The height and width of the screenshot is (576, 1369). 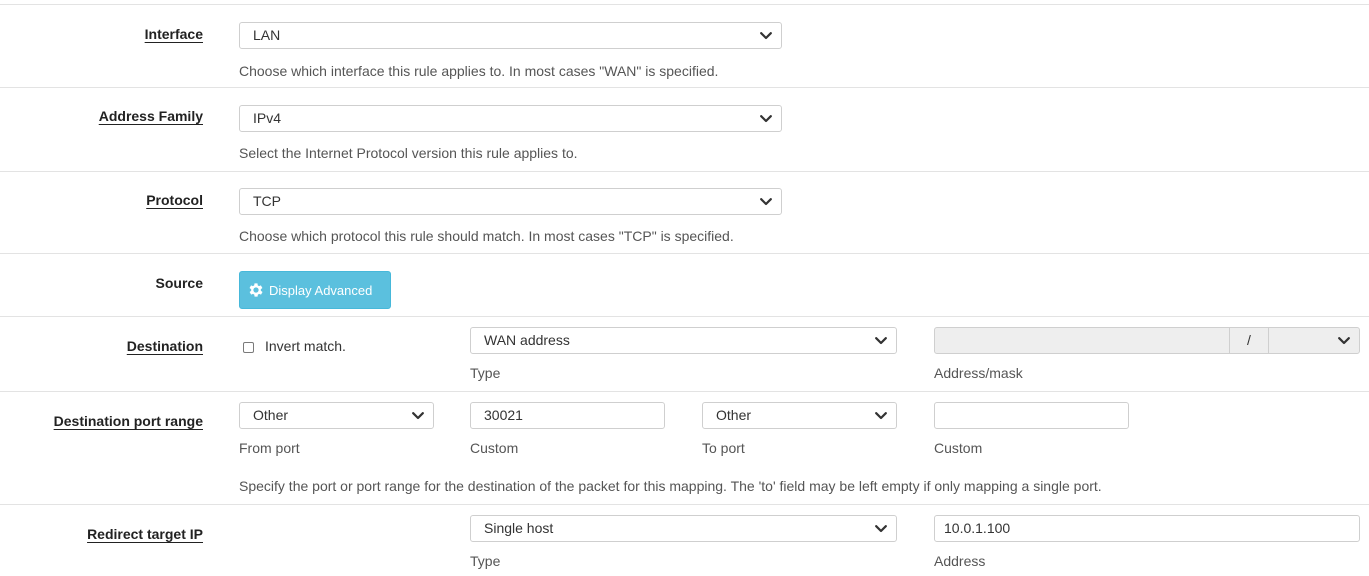 What do you see at coordinates (519, 528) in the screenshot?
I see `redirect-target-type-value: Single host` at bounding box center [519, 528].